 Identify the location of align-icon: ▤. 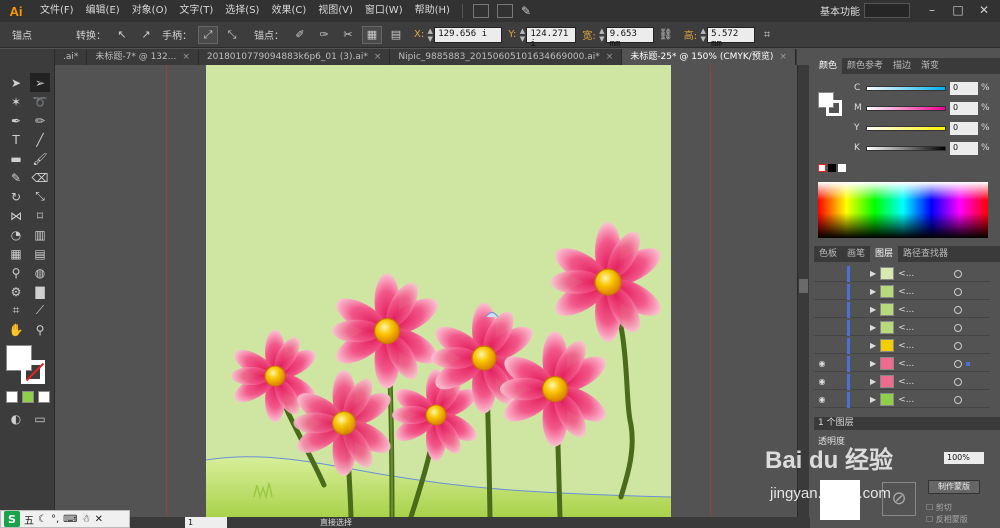
(396, 35).